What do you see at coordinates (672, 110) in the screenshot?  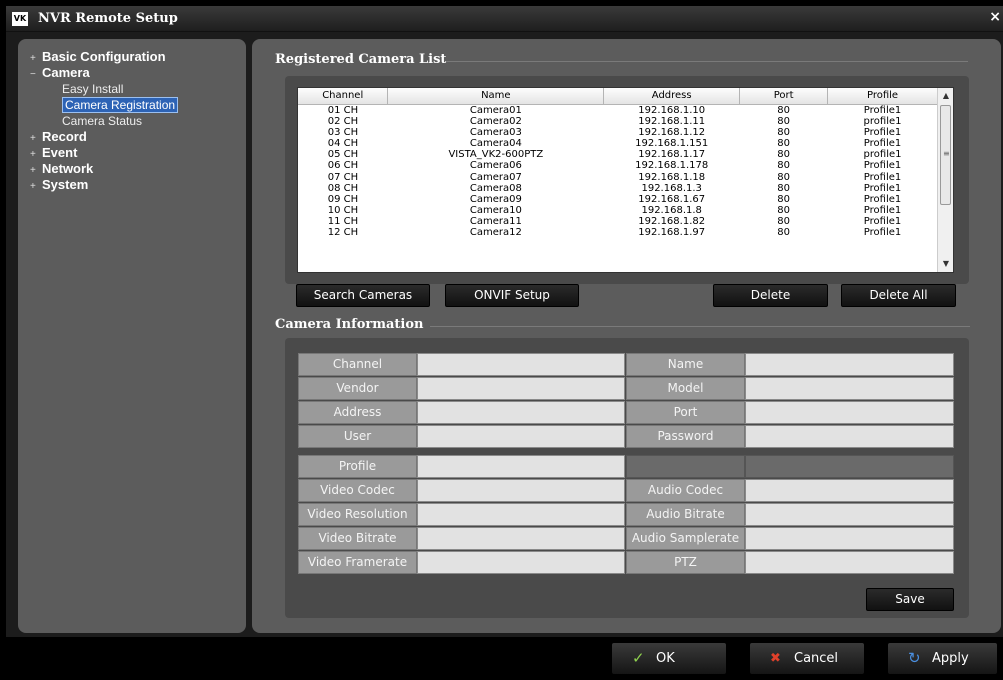 I see `cell-address: 192.168.1.10` at bounding box center [672, 110].